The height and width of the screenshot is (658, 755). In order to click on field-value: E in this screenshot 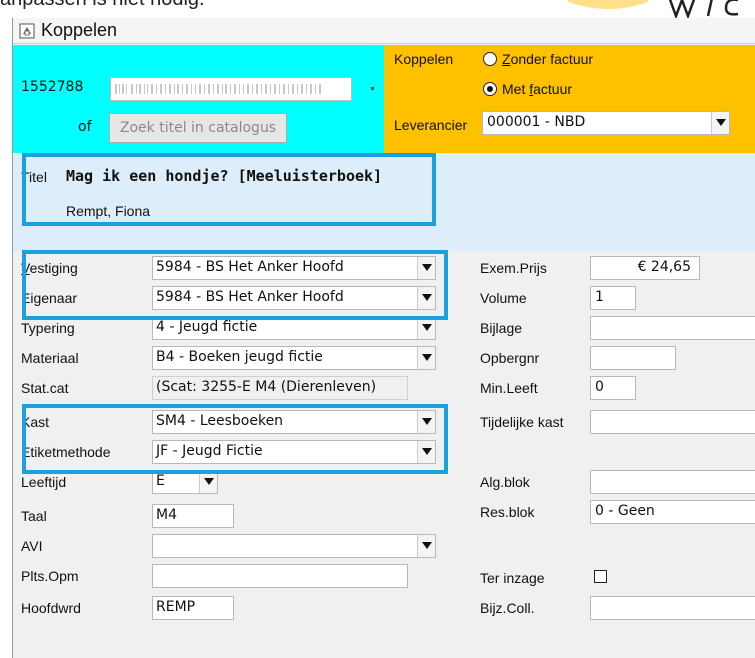, I will do `click(160, 481)`.